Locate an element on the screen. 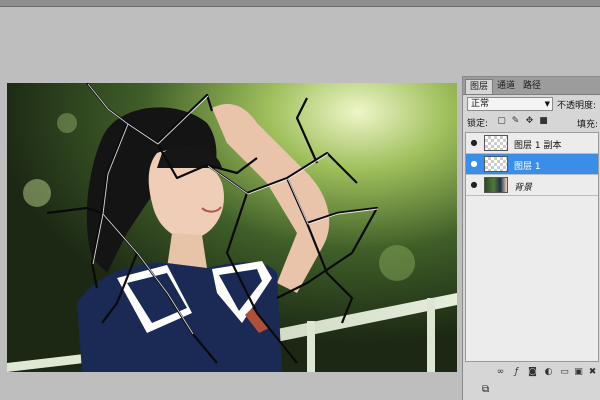  chevron-down-icon: ▼ is located at coordinates (547, 104).